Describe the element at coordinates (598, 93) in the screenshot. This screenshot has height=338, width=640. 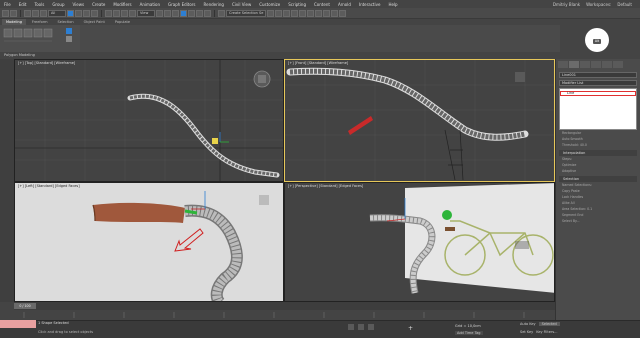
I see `modifier-stack-item-line: Line` at that location.